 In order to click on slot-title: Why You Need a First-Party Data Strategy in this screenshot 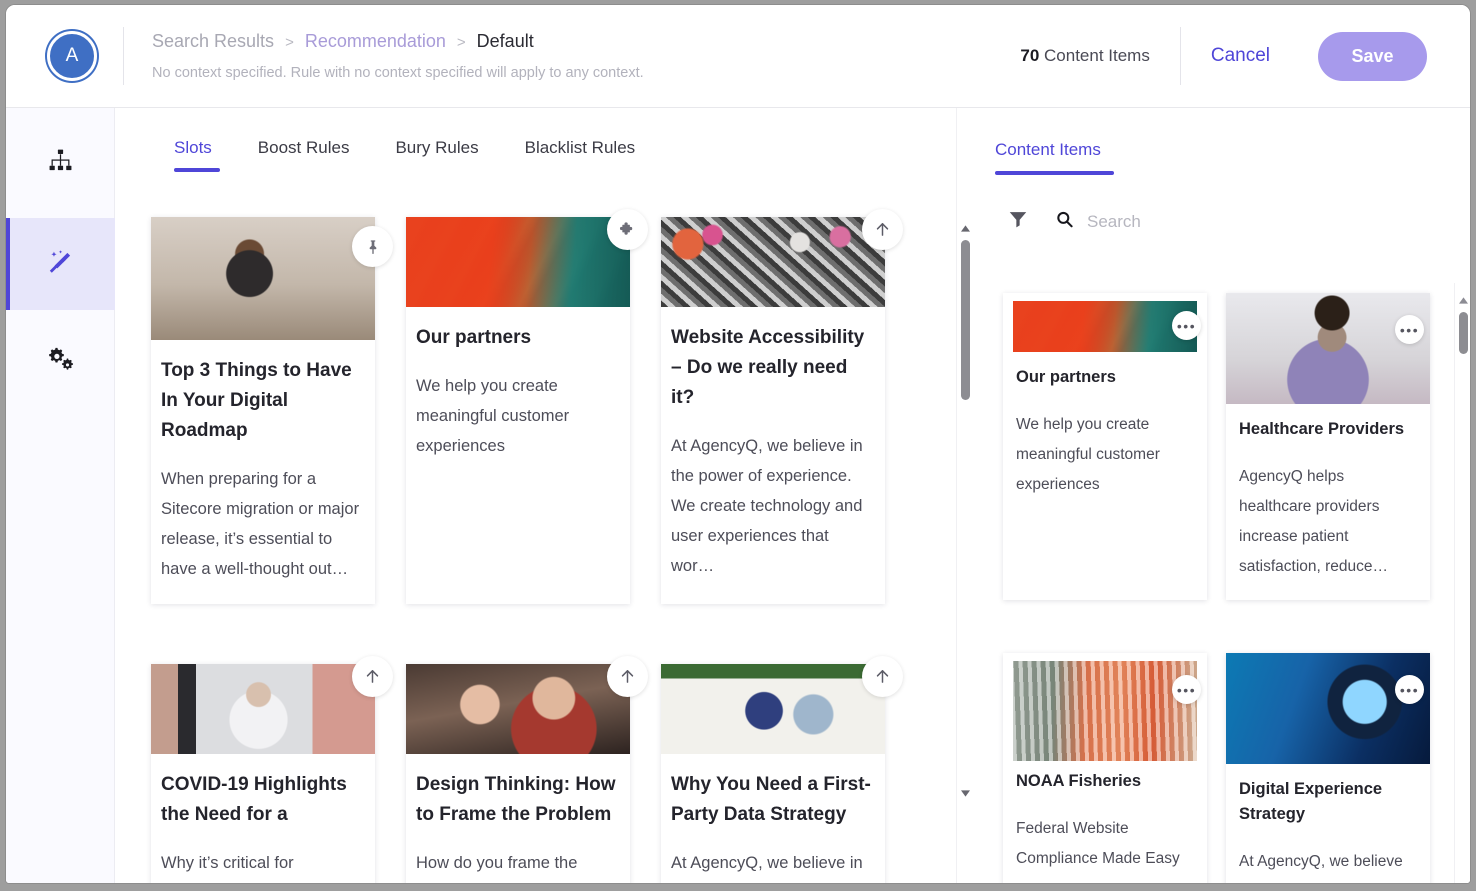, I will do `click(771, 799)`.